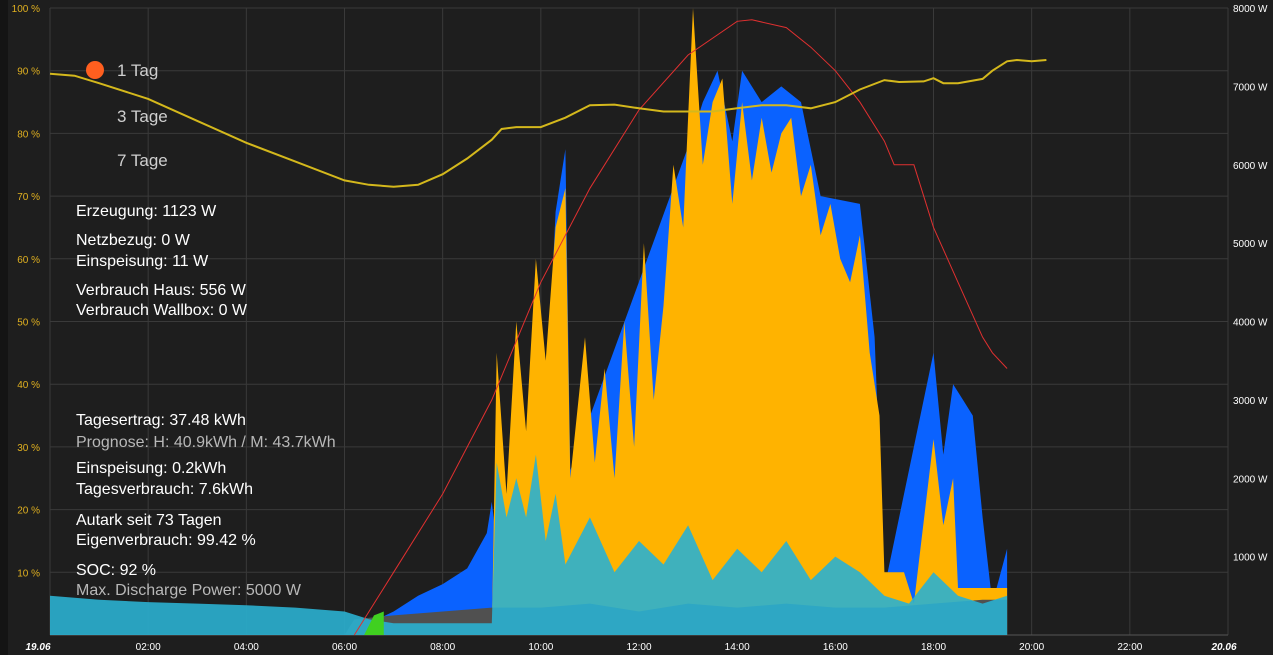 Image resolution: width=1273 pixels, height=655 pixels. I want to click on right-axis-tick-label: 7000 W, so click(1250, 87).